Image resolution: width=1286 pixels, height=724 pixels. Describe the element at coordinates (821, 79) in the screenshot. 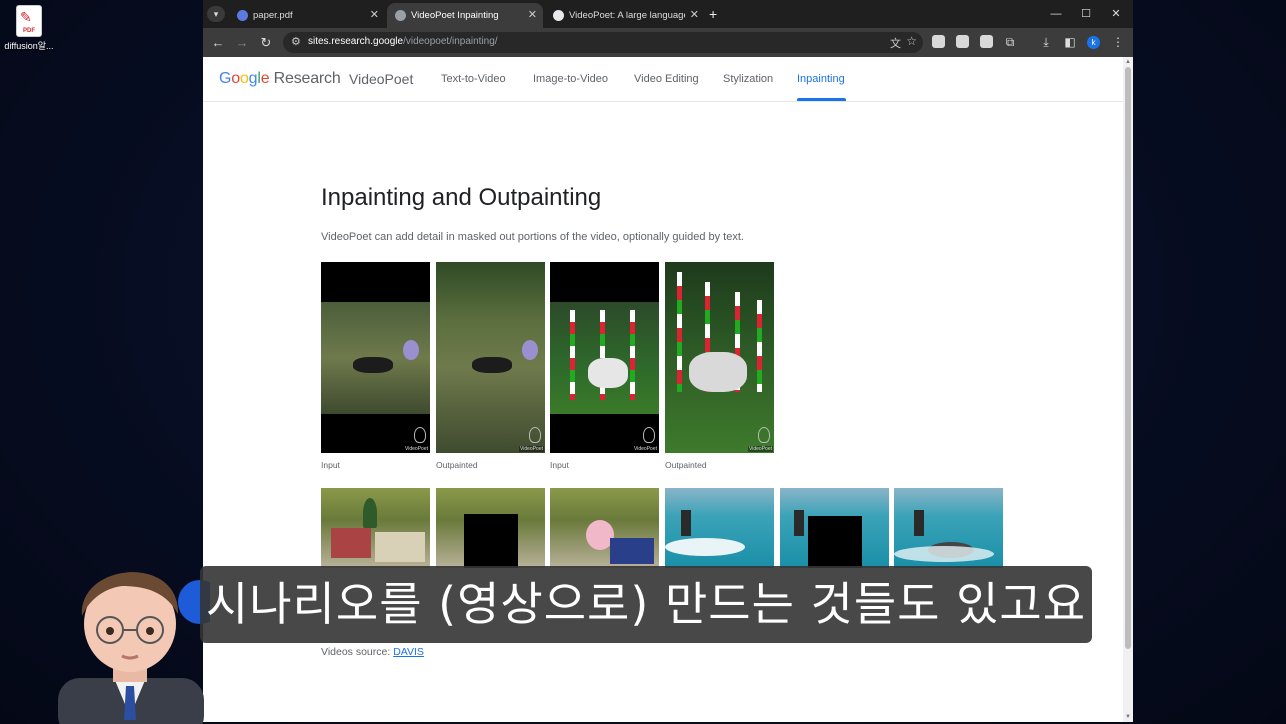

I see `nav-inpainting: Inpainting` at that location.